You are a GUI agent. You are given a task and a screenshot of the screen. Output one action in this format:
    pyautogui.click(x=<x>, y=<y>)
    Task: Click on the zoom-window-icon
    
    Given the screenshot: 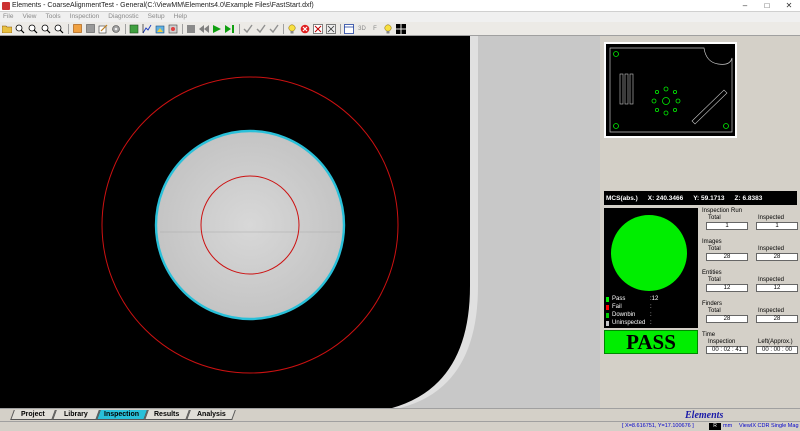 What is the action you would take?
    pyautogui.click(x=59, y=29)
    